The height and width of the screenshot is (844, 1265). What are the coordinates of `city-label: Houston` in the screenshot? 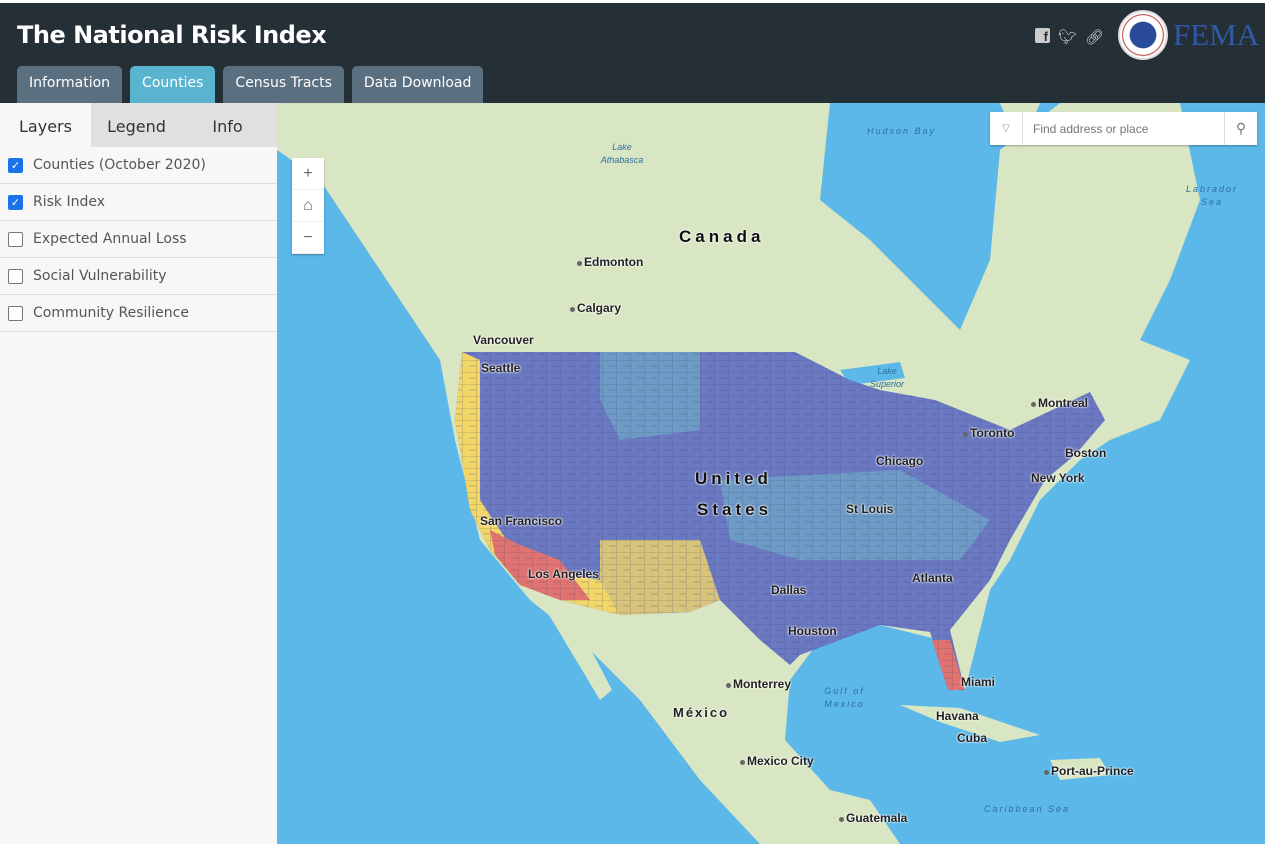 It's located at (812, 631).